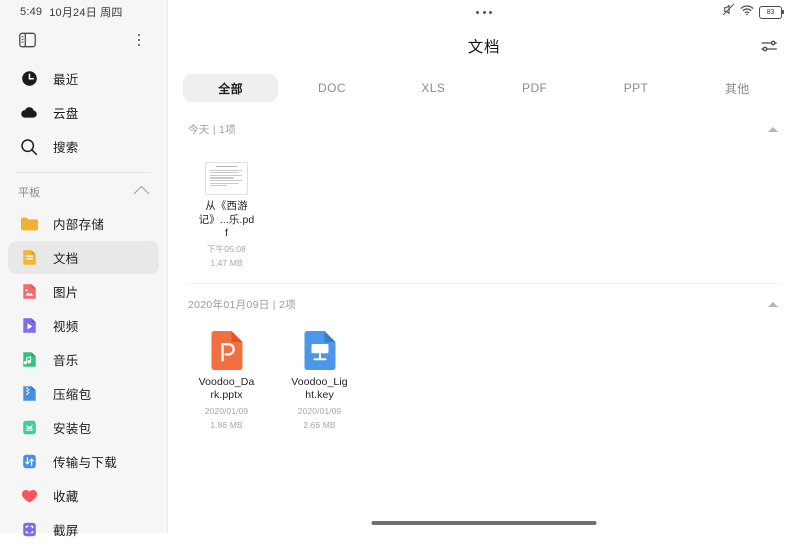  What do you see at coordinates (83, 529) in the screenshot?
I see `sidebar-item-screenshots: 截屏` at bounding box center [83, 529].